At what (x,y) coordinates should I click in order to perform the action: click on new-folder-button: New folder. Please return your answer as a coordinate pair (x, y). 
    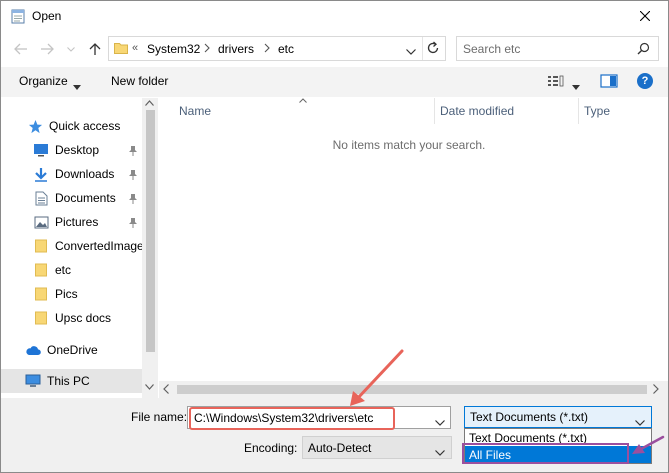
    Looking at the image, I should click on (139, 81).